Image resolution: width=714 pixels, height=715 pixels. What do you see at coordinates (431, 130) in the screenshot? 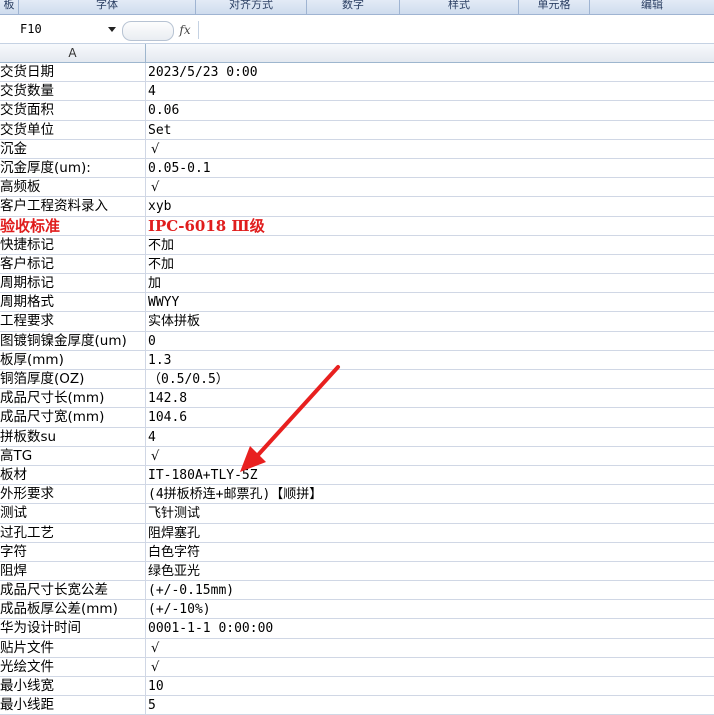
I see `value-cell: Set` at bounding box center [431, 130].